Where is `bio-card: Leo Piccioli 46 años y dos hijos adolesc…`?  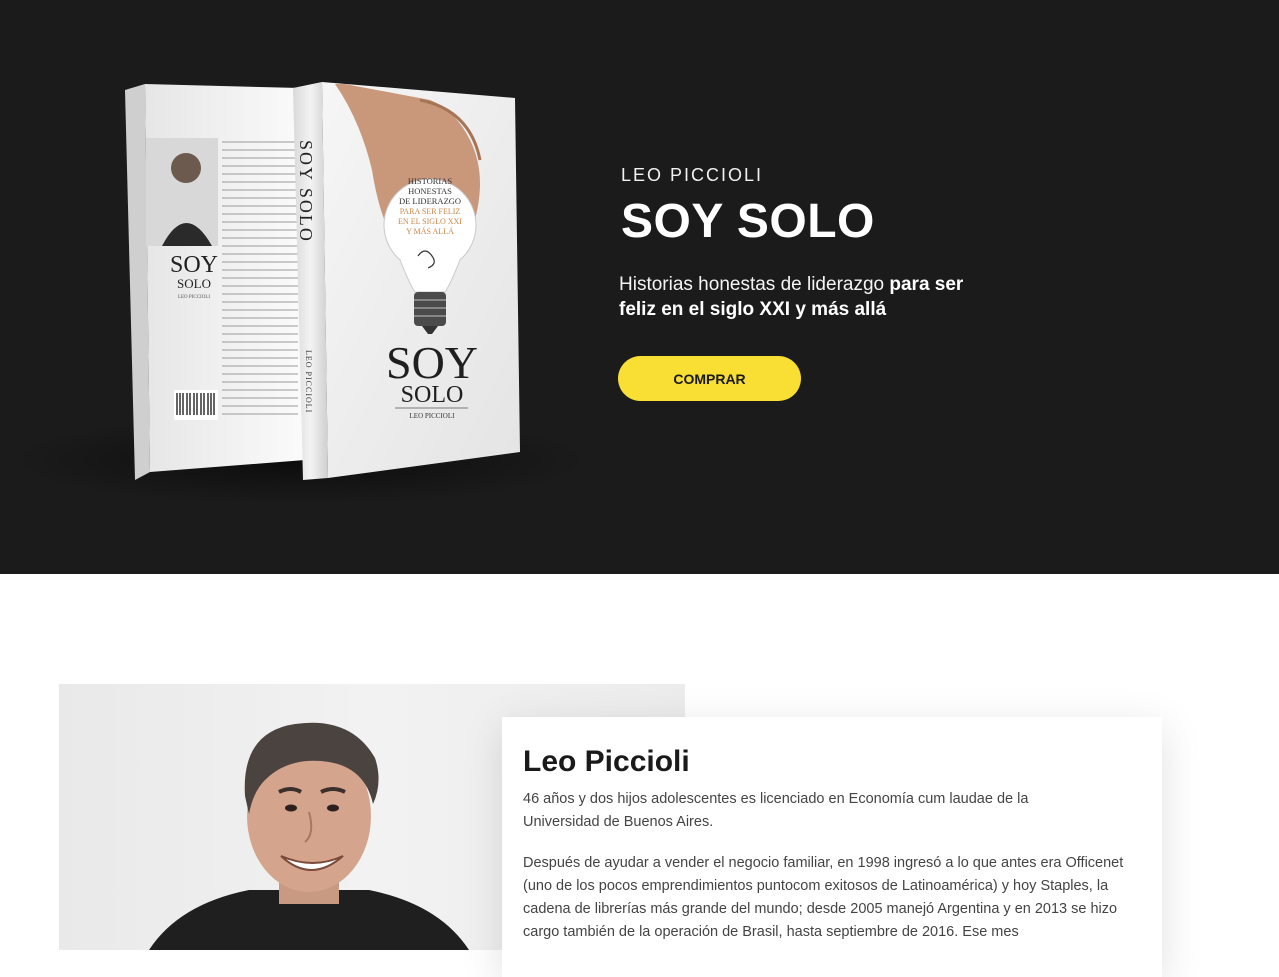
bio-card: Leo Piccioli 46 años y dos hijos adolesc… is located at coordinates (832, 847).